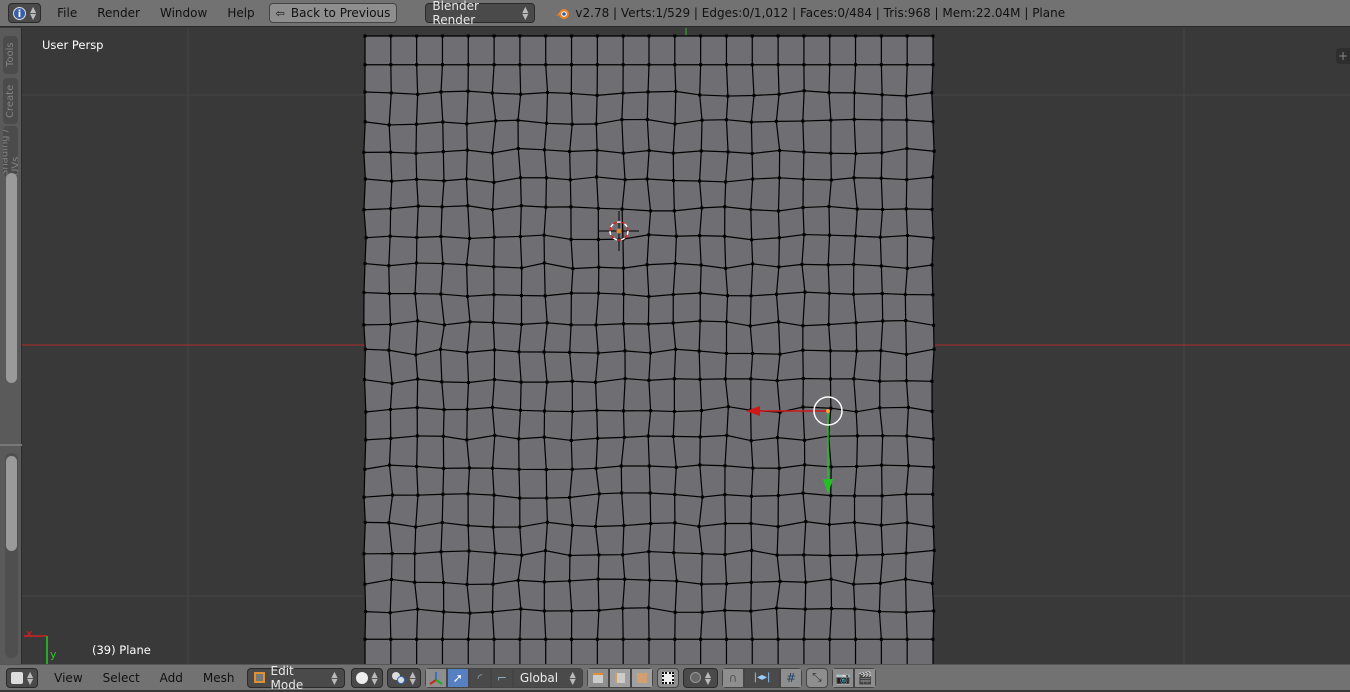 This screenshot has height=692, width=1350. What do you see at coordinates (10, 55) in the screenshot?
I see `tab-tools: Tools` at bounding box center [10, 55].